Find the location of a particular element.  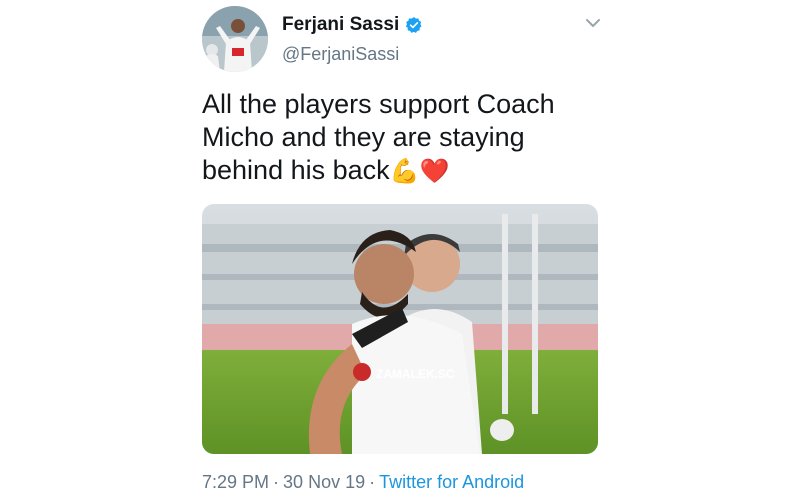

tweet-date: 30 Nov 19 is located at coordinates (324, 482).